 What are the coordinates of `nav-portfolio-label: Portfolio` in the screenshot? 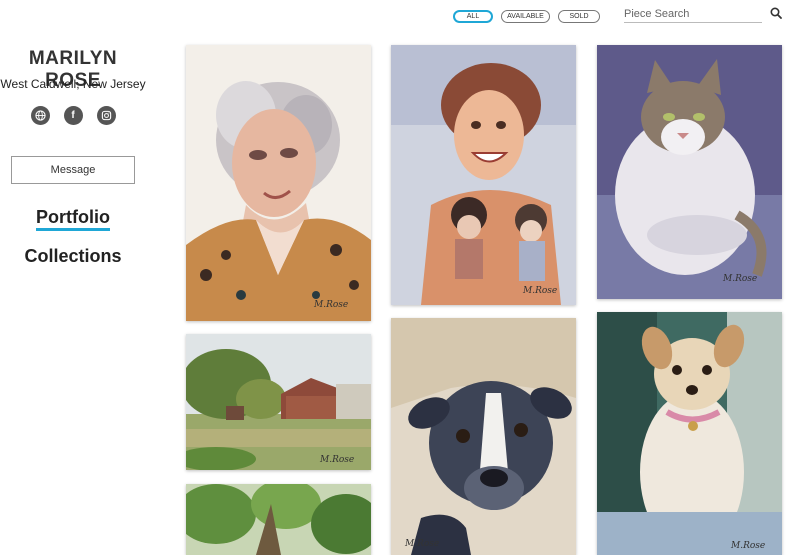 It's located at (73, 219).